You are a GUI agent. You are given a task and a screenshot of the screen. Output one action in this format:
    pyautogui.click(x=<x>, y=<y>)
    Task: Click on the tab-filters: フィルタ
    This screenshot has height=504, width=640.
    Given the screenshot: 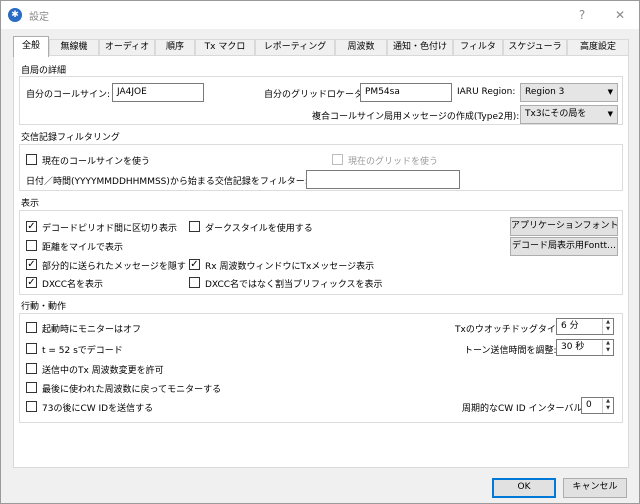 What is the action you would take?
    pyautogui.click(x=478, y=47)
    